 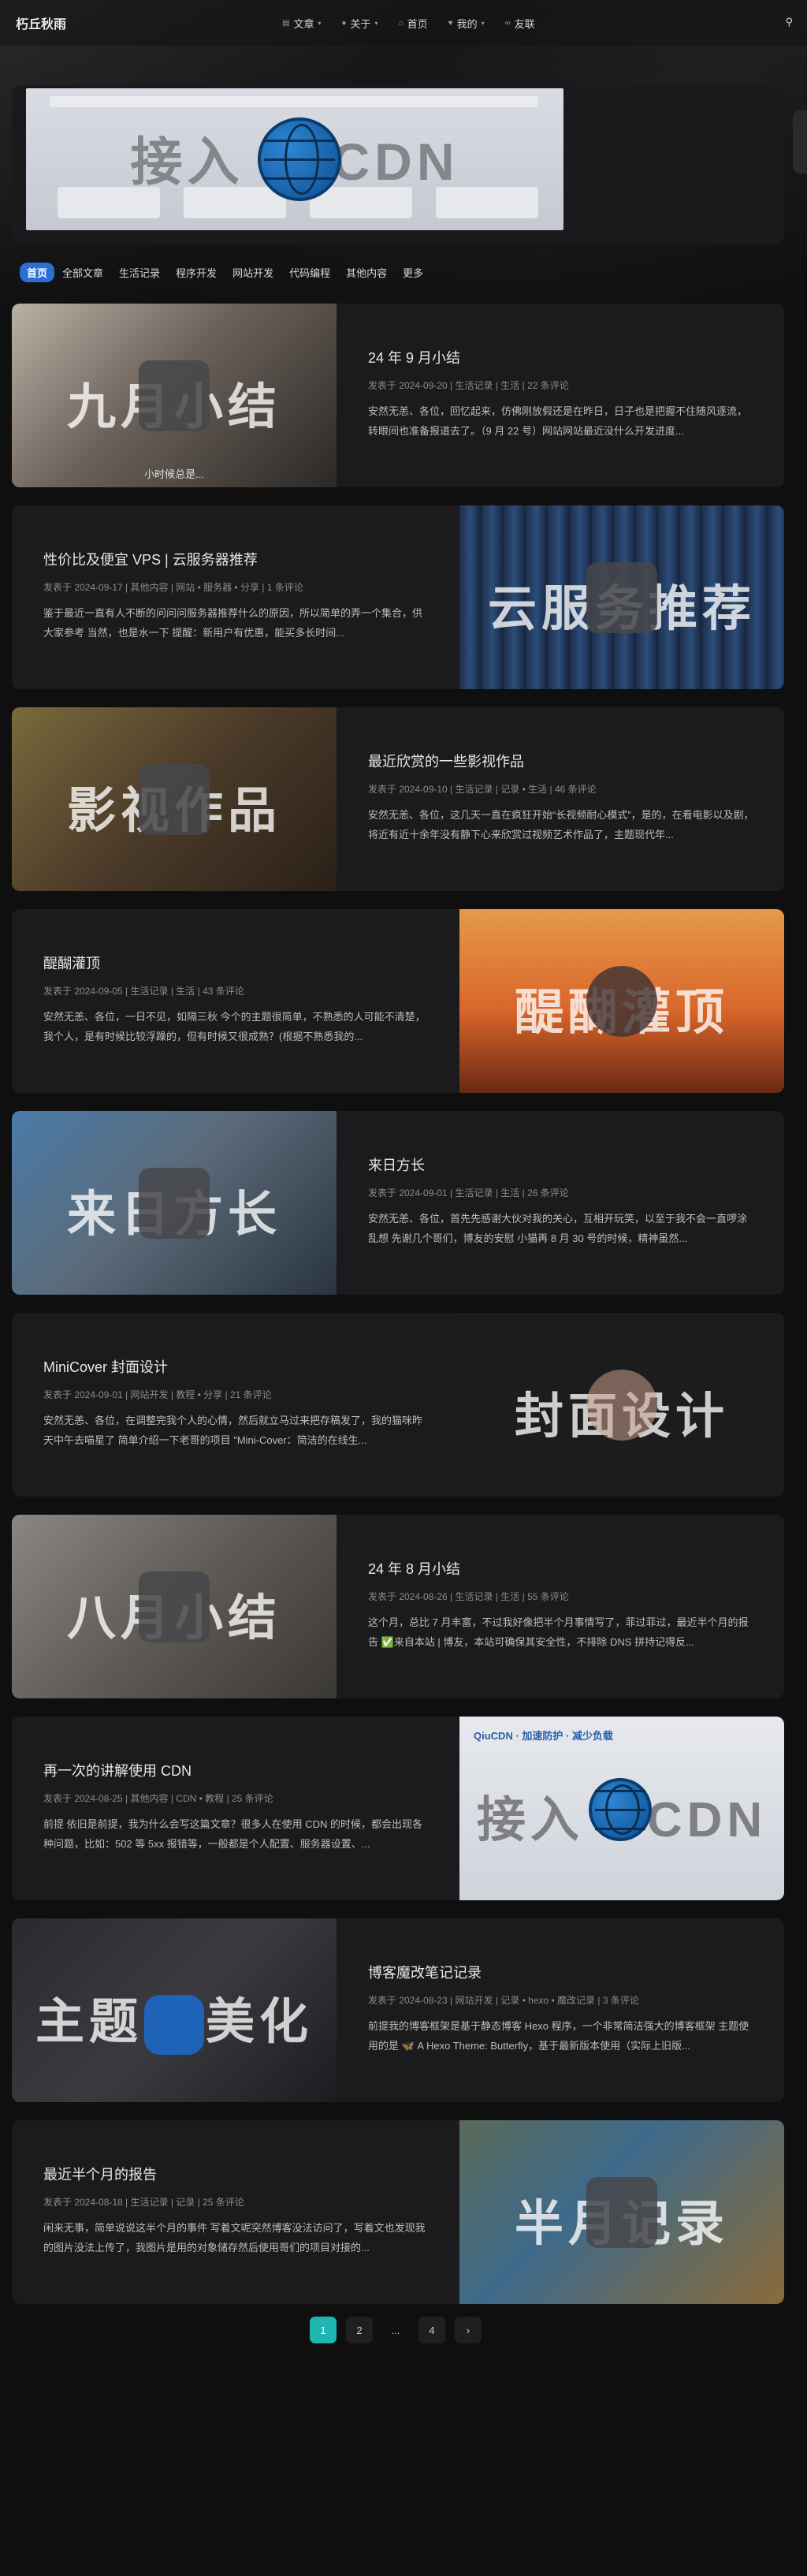 I want to click on nav-menu: ▤ 文章 ▾ ● 关于 ▾ ⌂ 首页 ♥ 我的 ▾ ∞ 友联, so click(x=408, y=23).